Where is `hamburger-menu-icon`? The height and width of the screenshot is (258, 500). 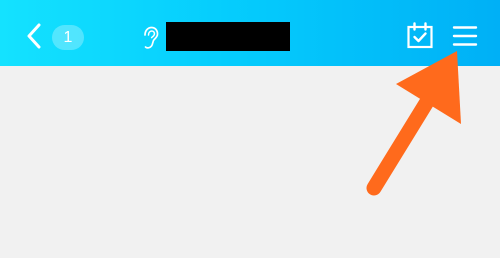 hamburger-menu-icon is located at coordinates (465, 36).